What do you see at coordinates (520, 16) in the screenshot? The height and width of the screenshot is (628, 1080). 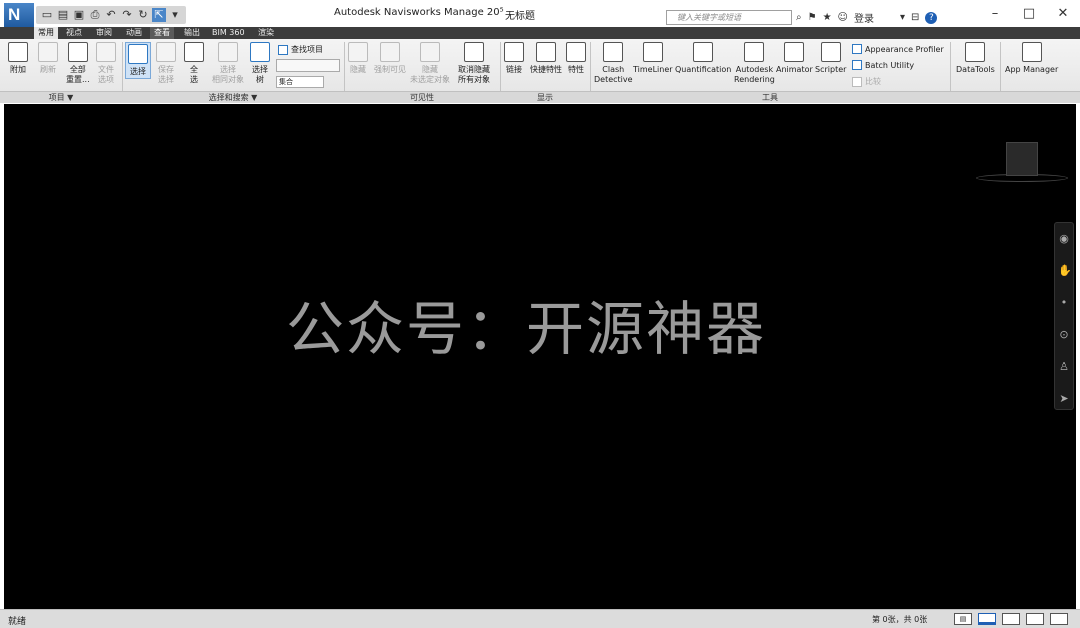 I see `document-title: 无标题` at bounding box center [520, 16].